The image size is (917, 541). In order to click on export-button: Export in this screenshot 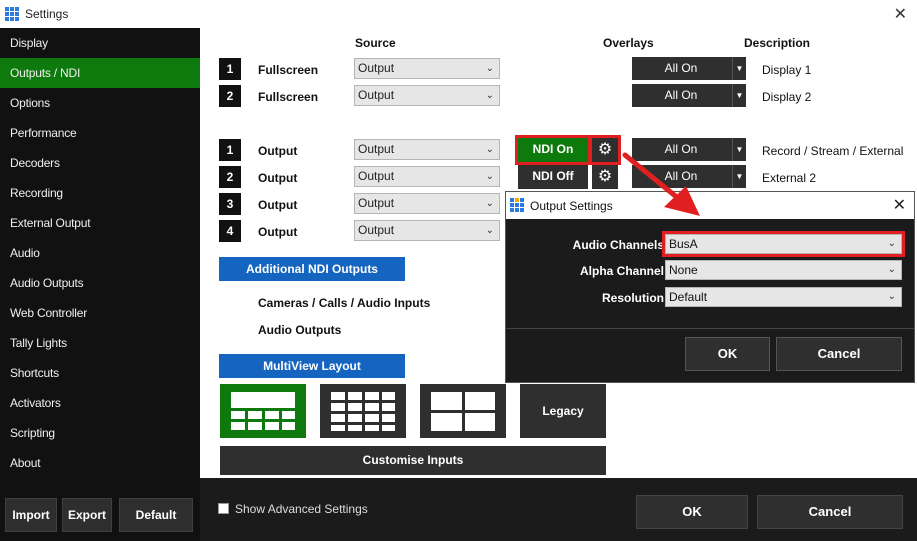, I will do `click(87, 515)`.